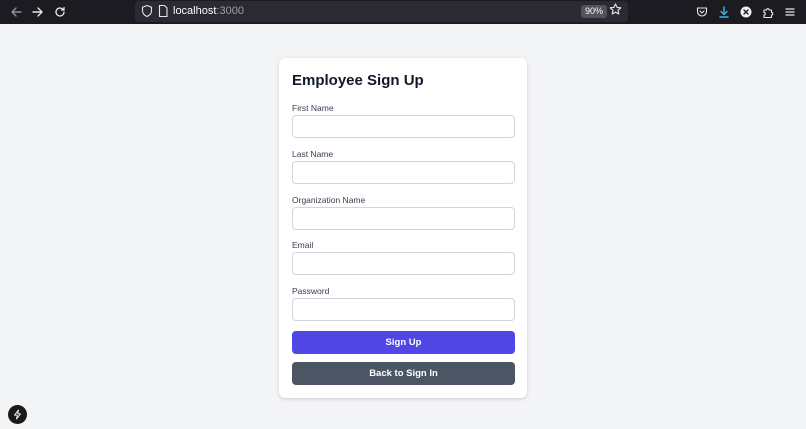 This screenshot has height=429, width=806. I want to click on page-title: Employee Sign Up, so click(358, 80).